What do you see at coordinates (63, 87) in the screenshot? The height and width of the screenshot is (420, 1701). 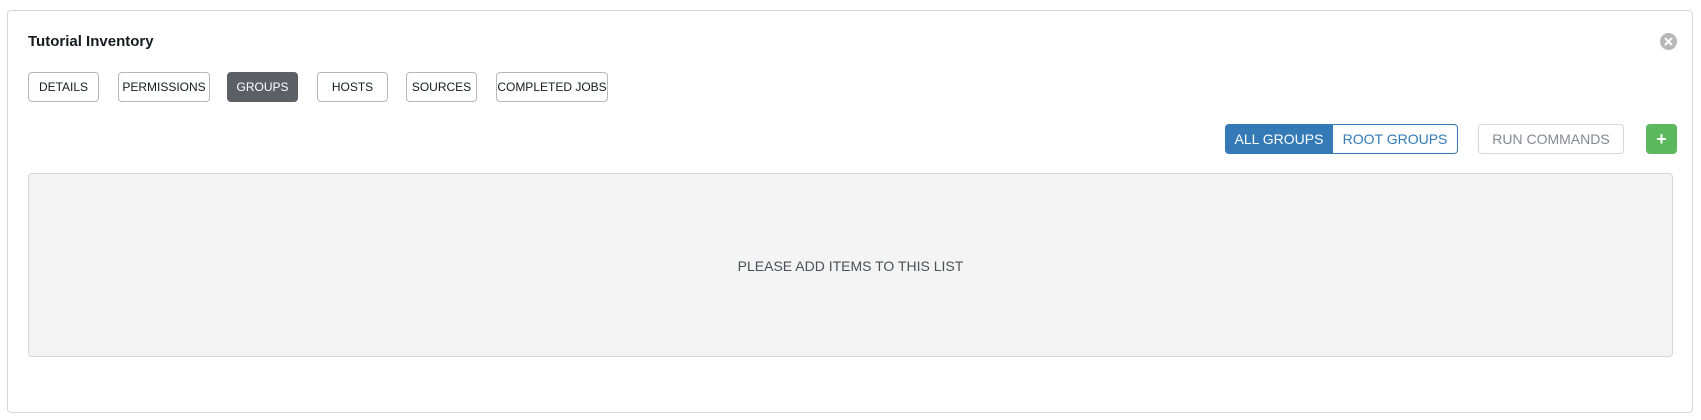 I see `tab-details: DETAILS` at bounding box center [63, 87].